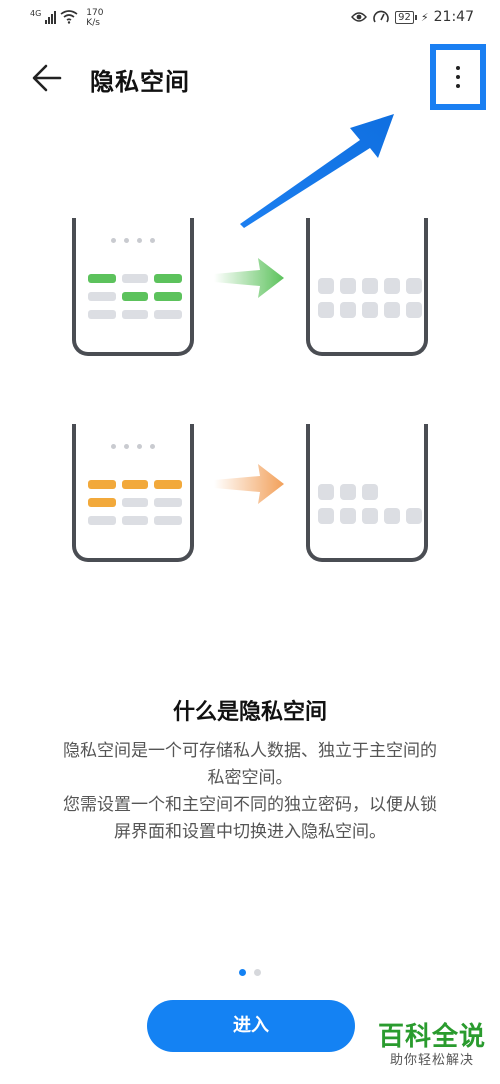  What do you see at coordinates (249, 278) in the screenshot?
I see `green-arrow-icon` at bounding box center [249, 278].